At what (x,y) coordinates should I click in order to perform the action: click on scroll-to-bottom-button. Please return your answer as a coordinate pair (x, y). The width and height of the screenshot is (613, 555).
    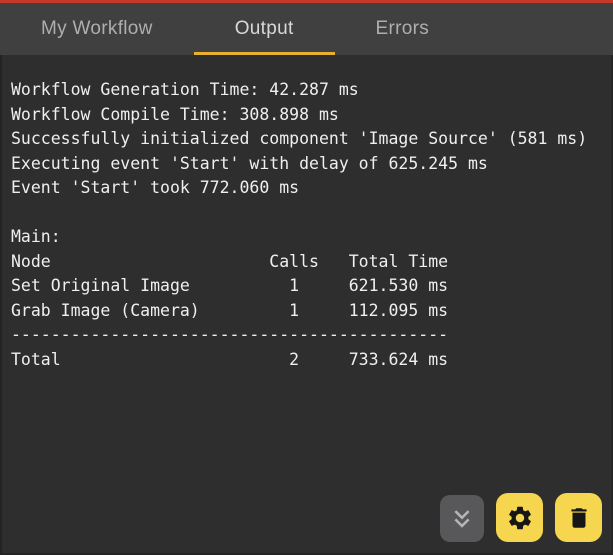
    Looking at the image, I should click on (462, 518).